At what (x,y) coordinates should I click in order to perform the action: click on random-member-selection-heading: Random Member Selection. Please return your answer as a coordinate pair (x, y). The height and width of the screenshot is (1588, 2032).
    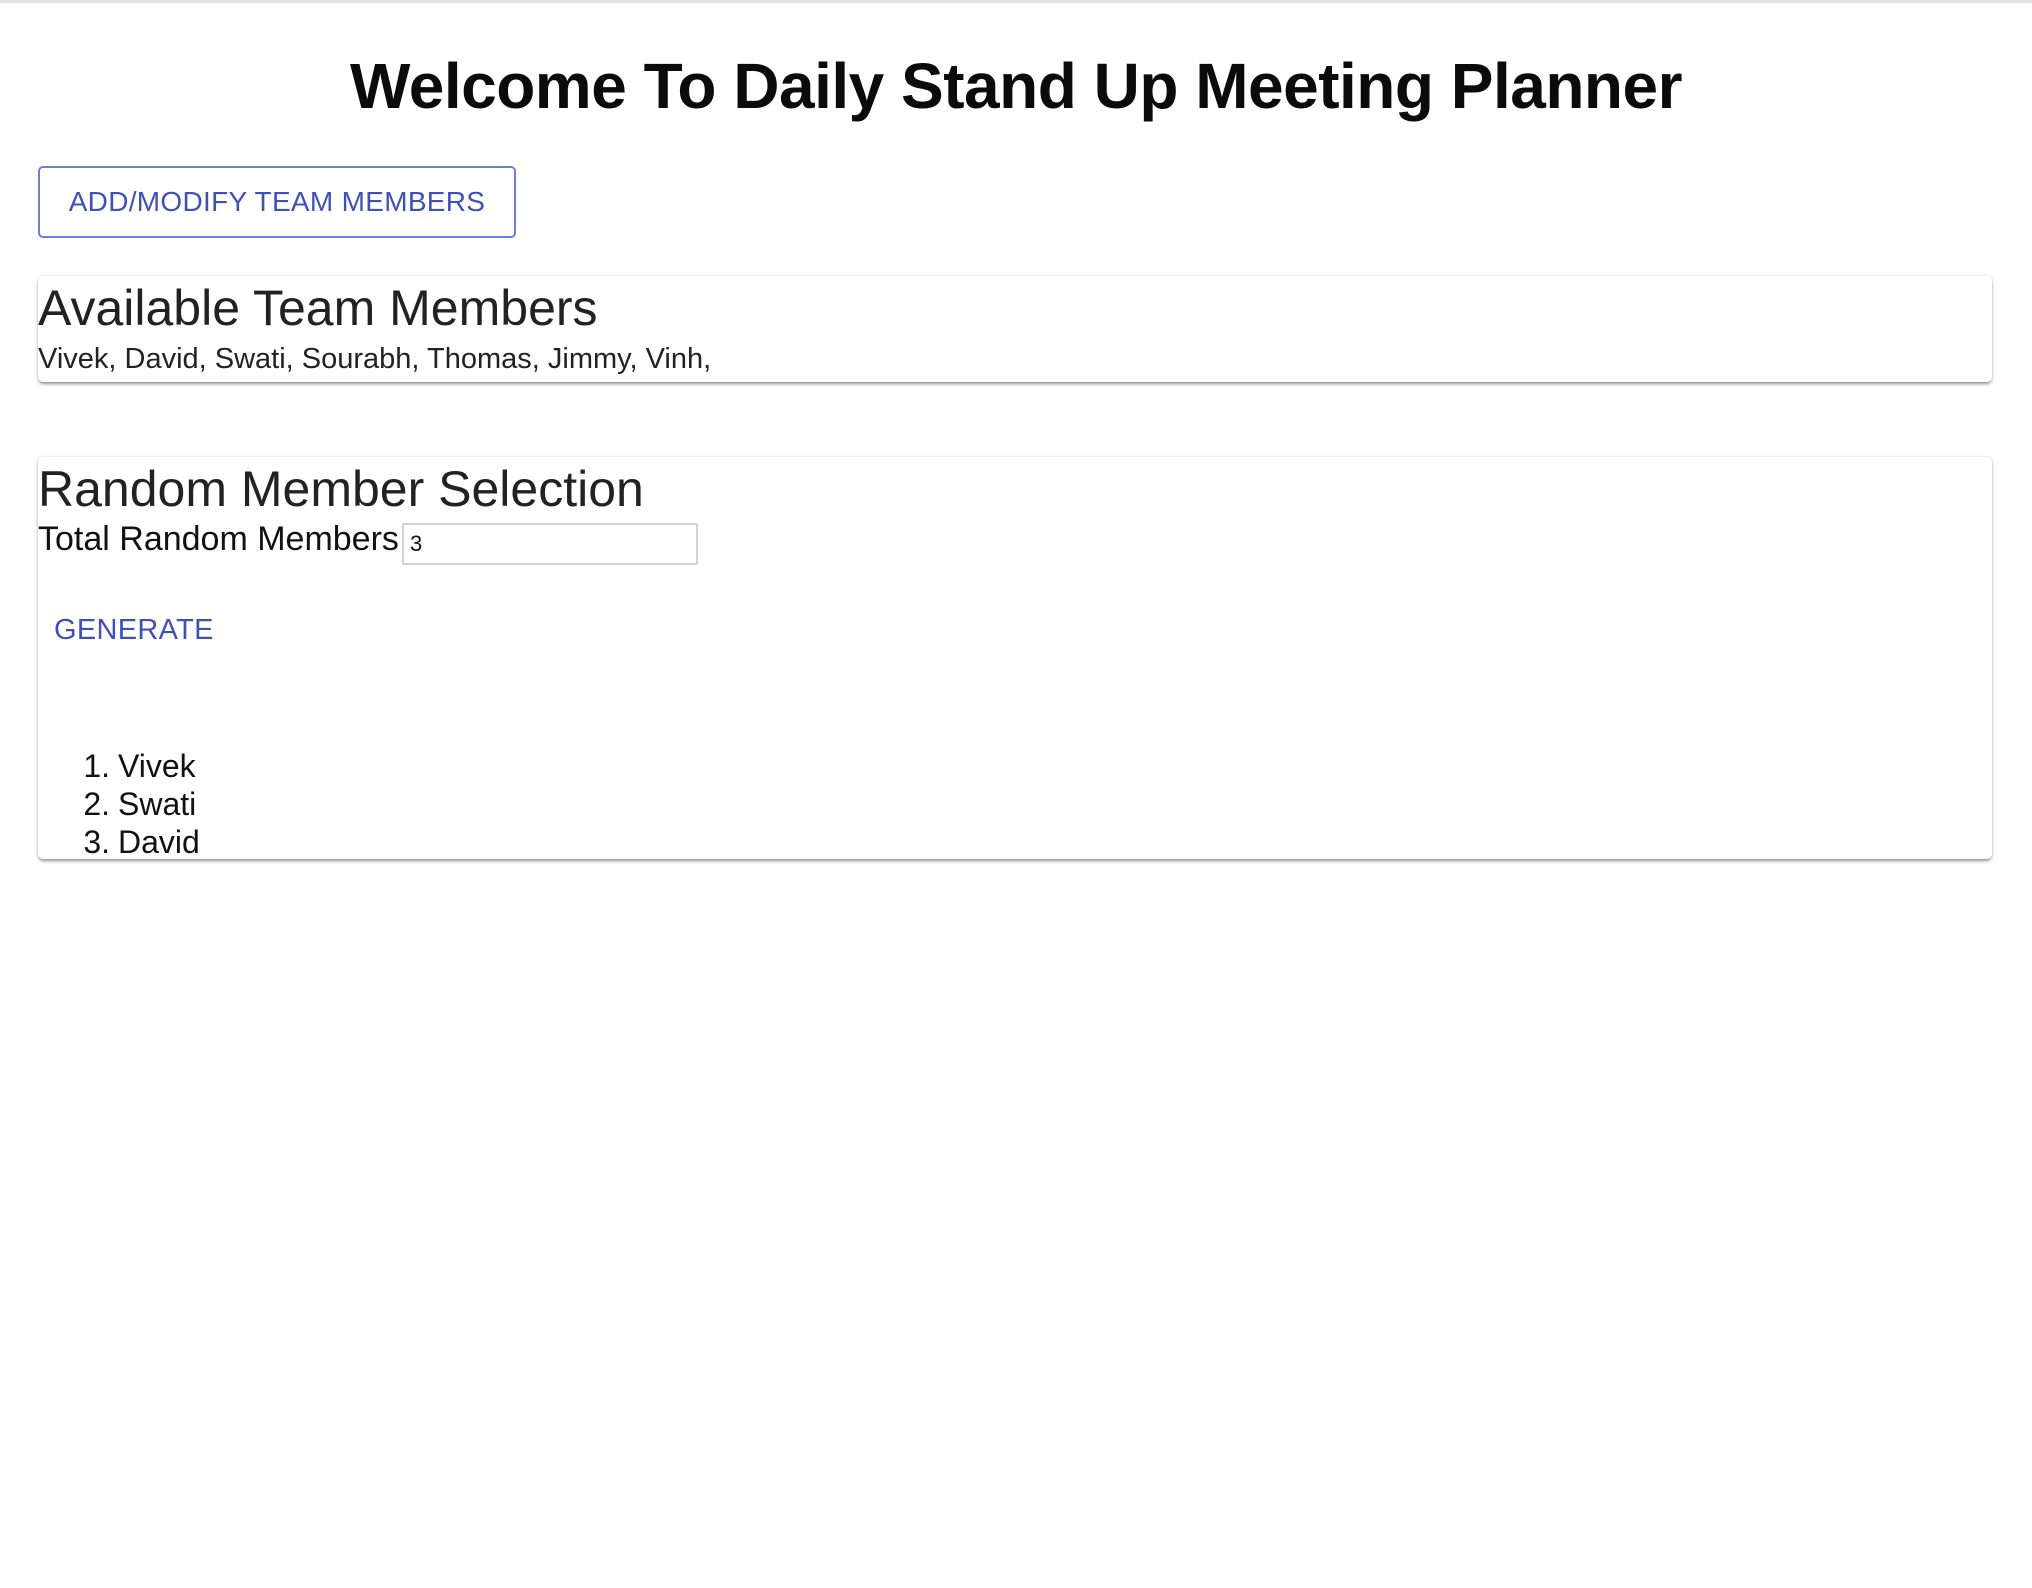
    Looking at the image, I should click on (341, 489).